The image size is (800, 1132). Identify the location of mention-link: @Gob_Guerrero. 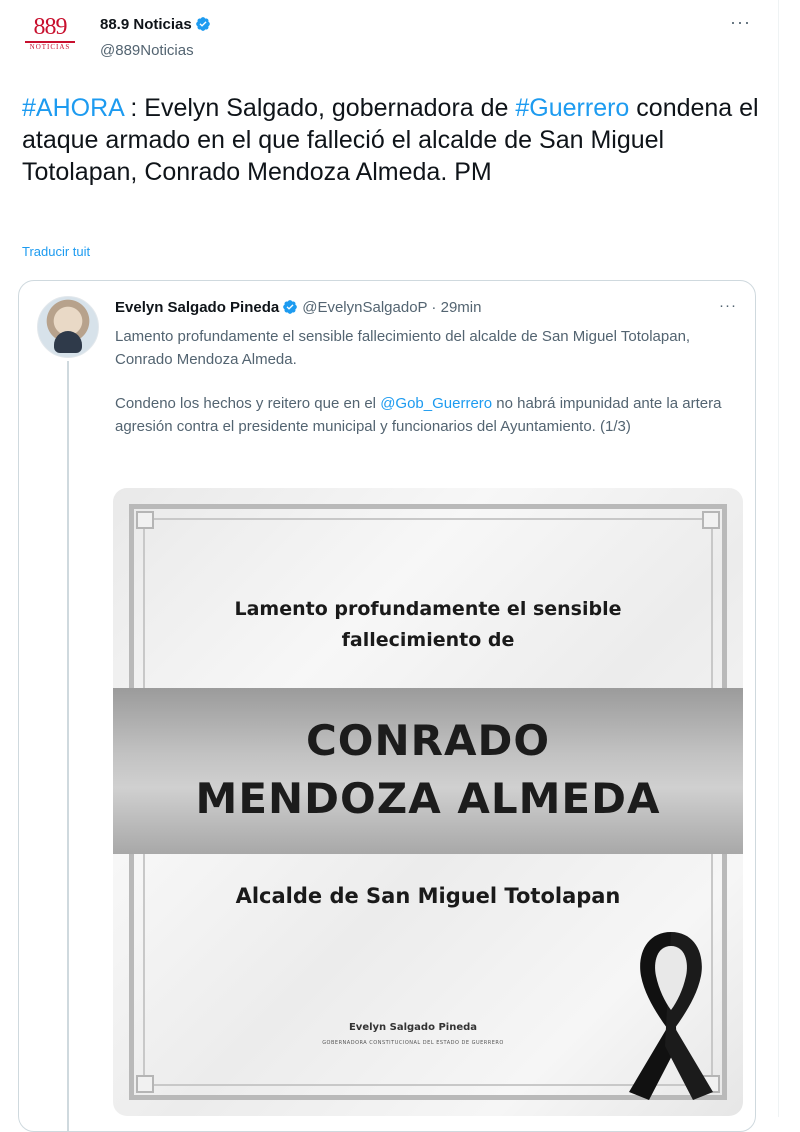
(436, 403).